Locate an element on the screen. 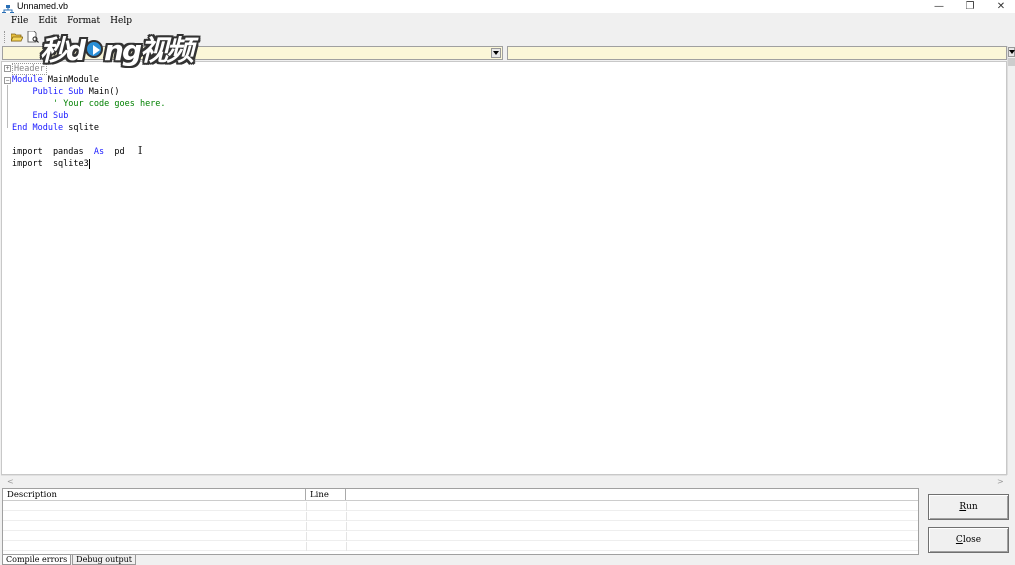 The image size is (1015, 565). error-list-header: Description Line is located at coordinates (460, 495).